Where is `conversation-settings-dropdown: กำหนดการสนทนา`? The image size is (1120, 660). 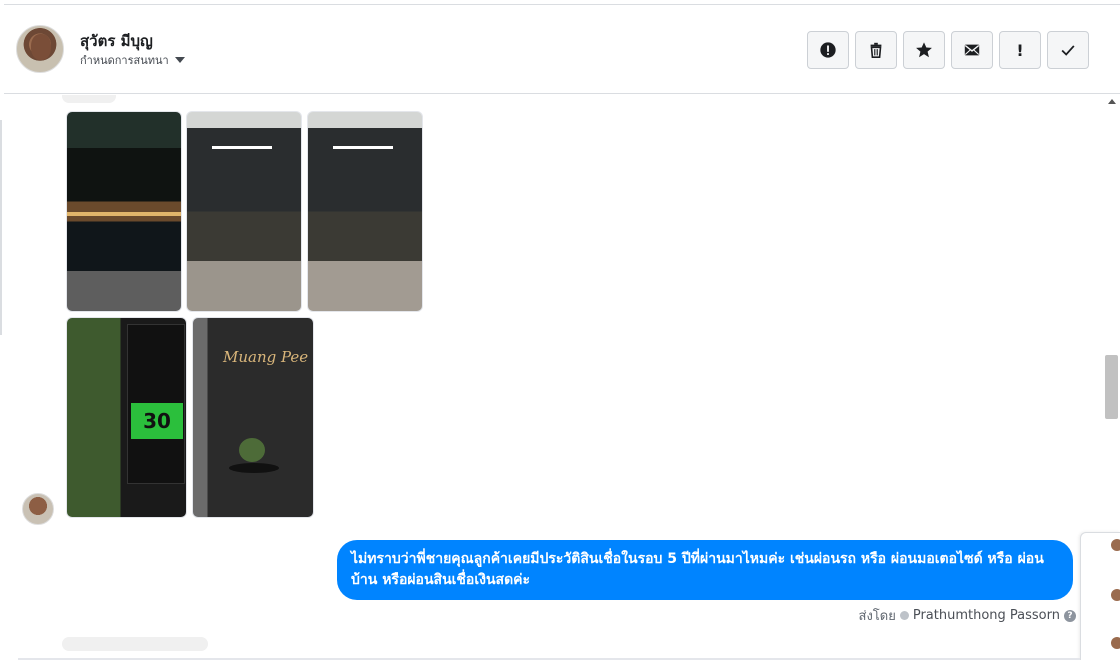 conversation-settings-dropdown: กำหนดการสนทนา is located at coordinates (132, 60).